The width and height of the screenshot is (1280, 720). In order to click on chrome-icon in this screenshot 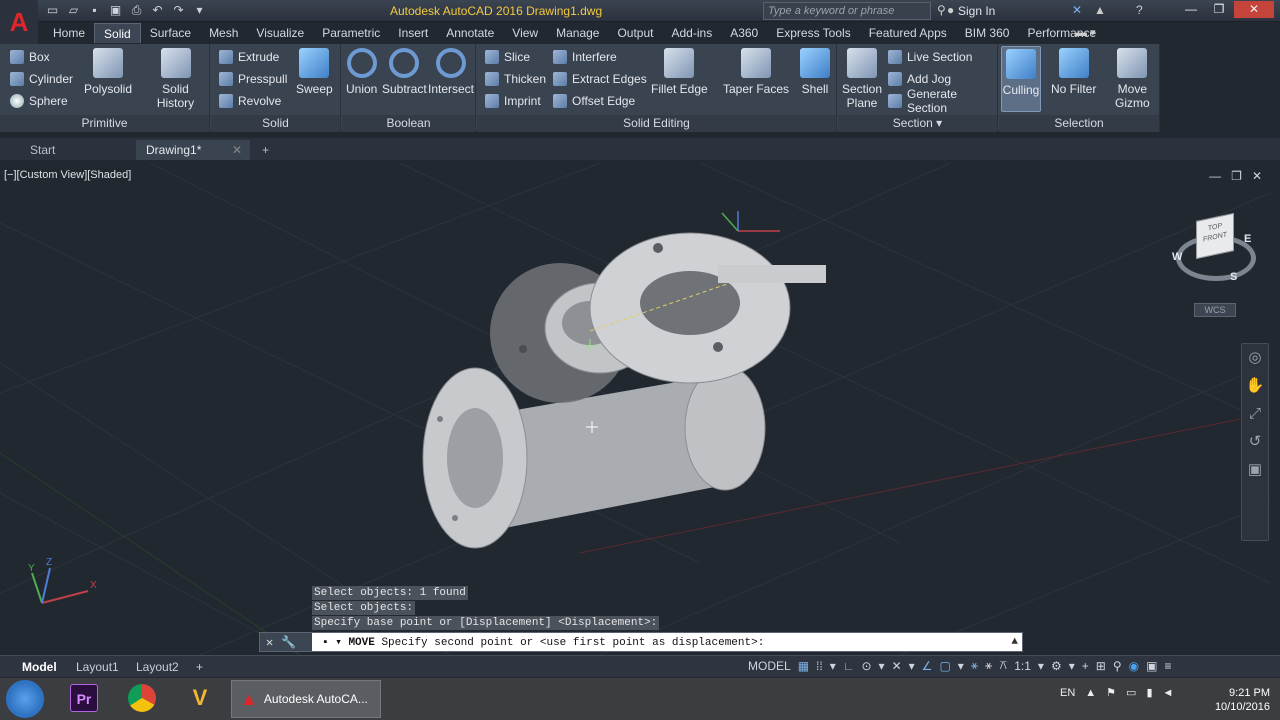, I will do `click(142, 698)`.